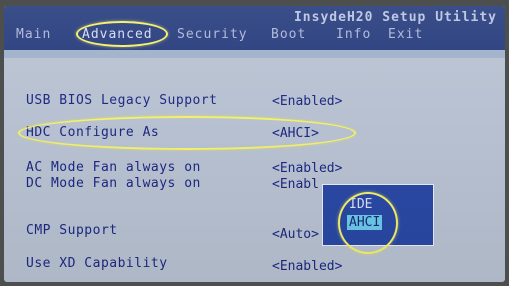 The width and height of the screenshot is (509, 286). I want to click on app-title: InsydeH20 Setup Utility, so click(395, 17).